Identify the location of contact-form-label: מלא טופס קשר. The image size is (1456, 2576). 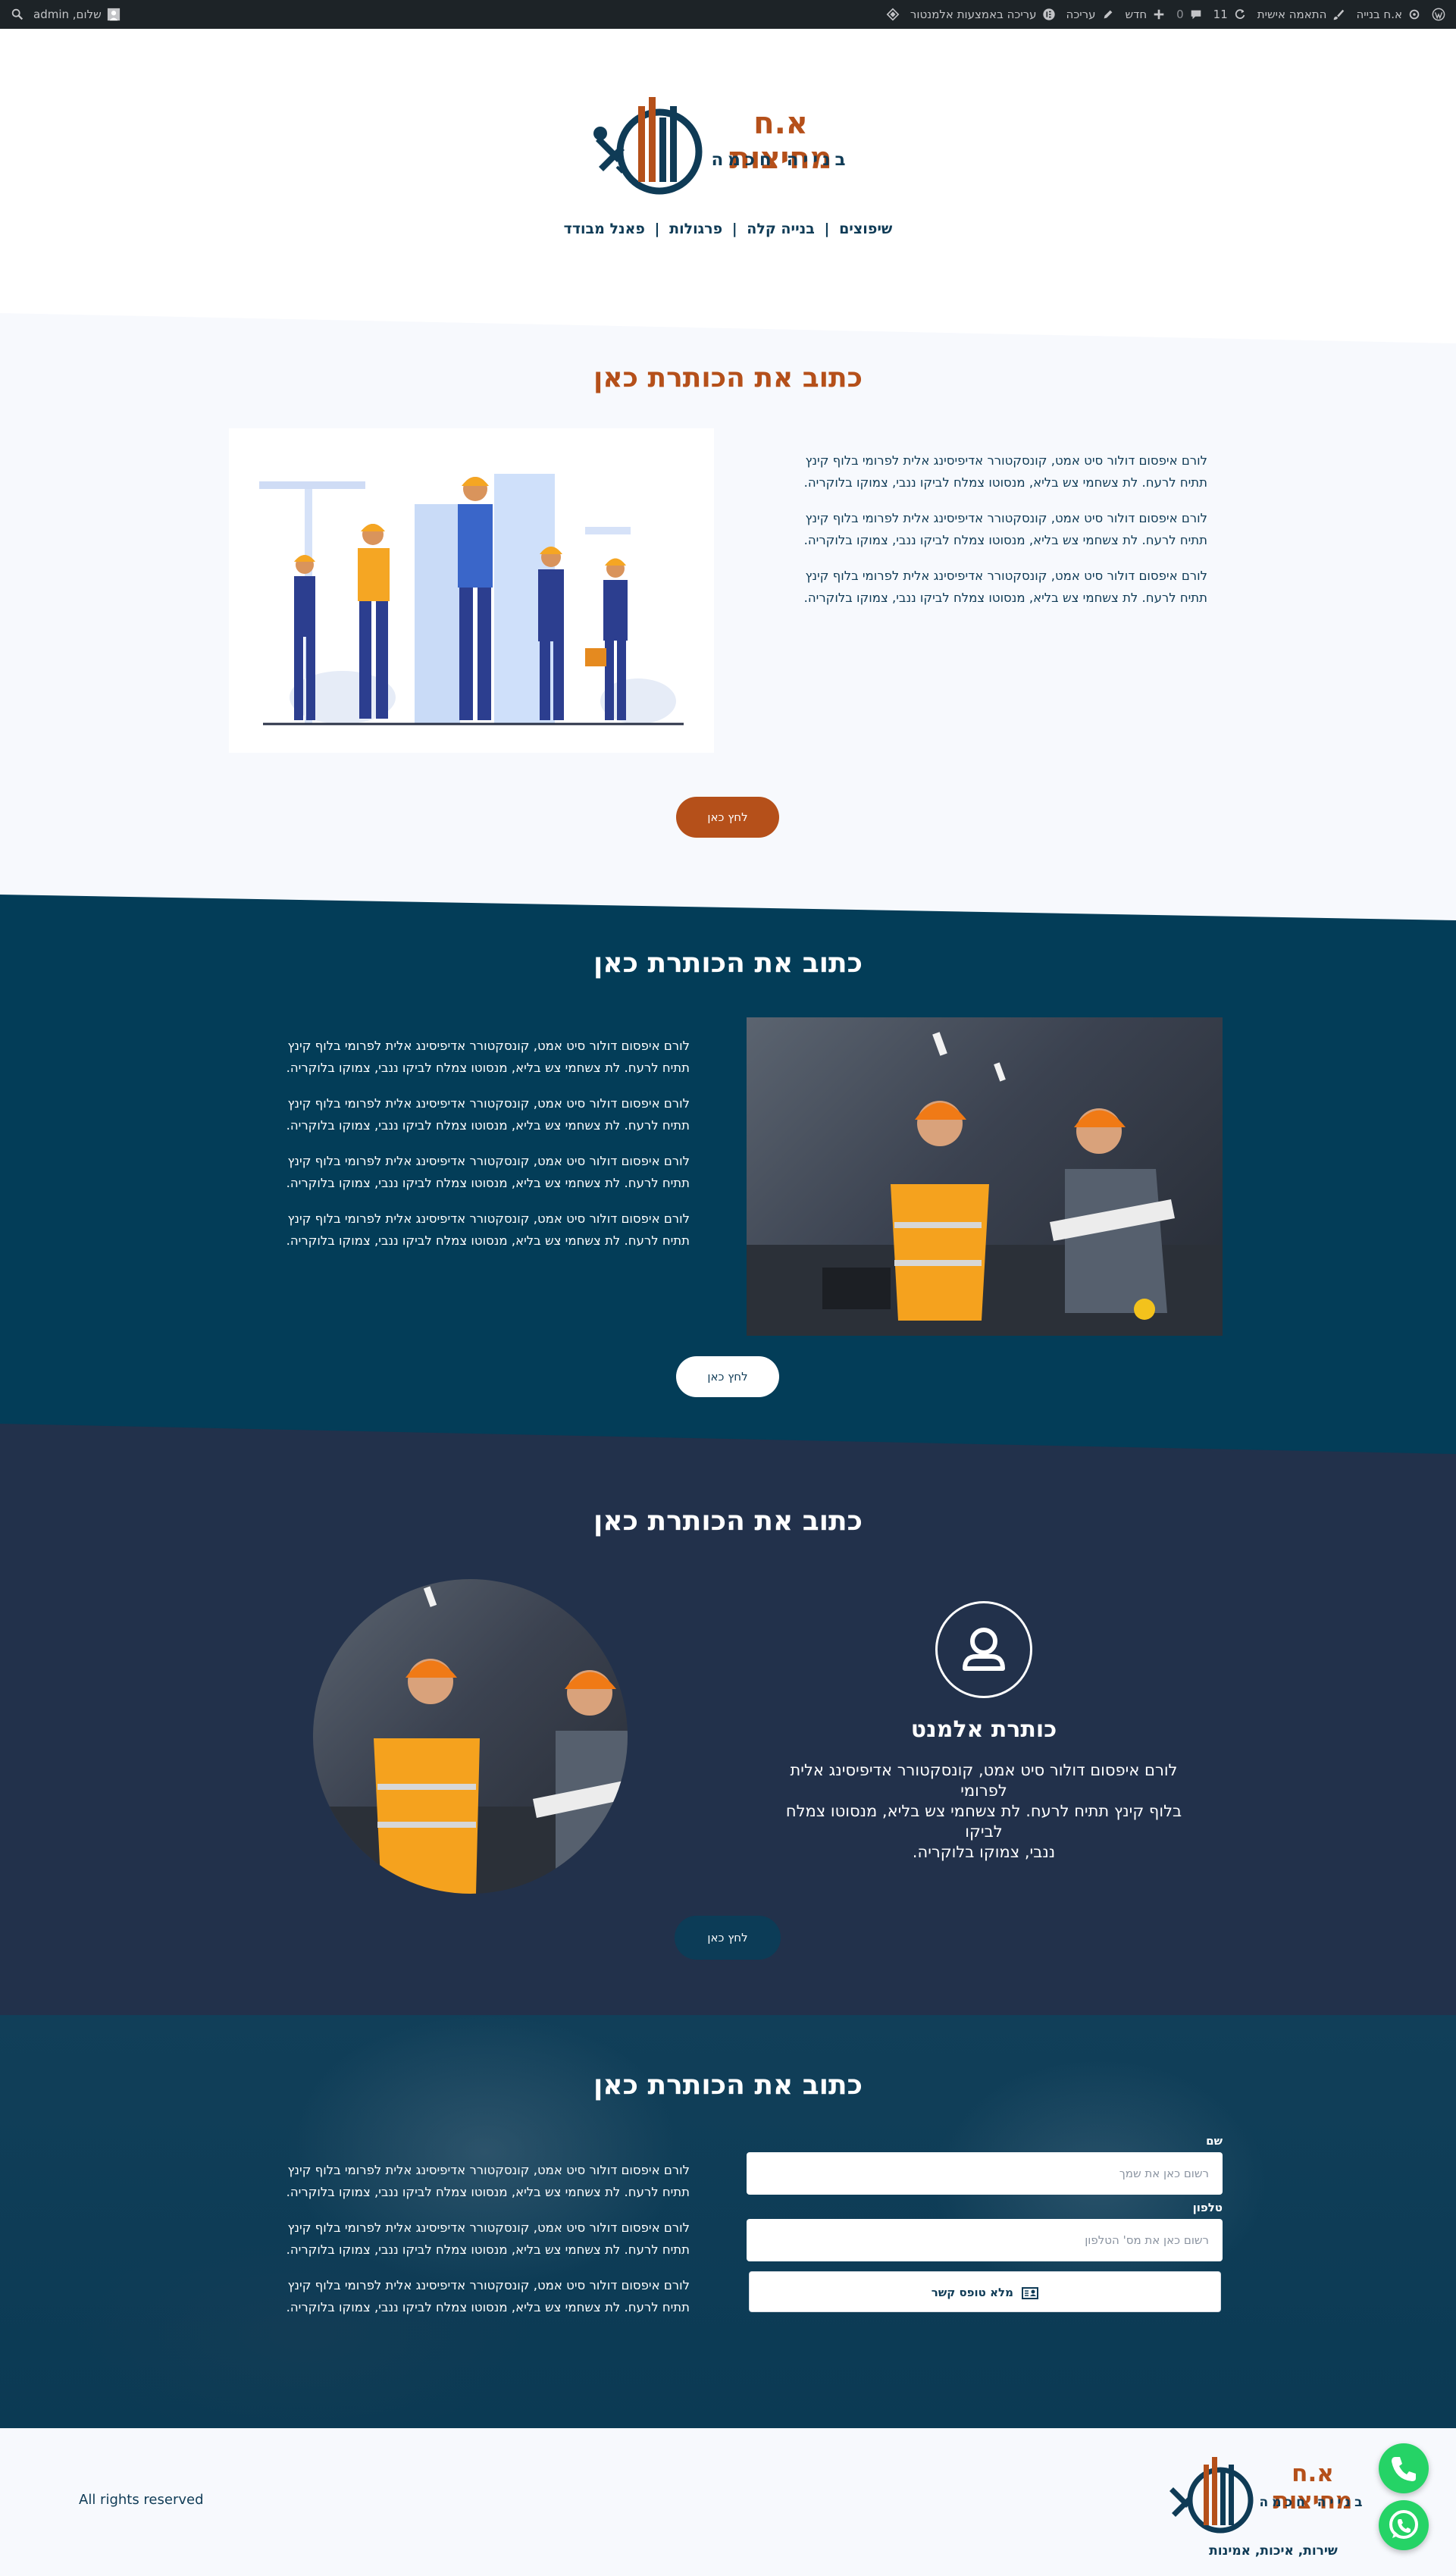
(972, 2292).